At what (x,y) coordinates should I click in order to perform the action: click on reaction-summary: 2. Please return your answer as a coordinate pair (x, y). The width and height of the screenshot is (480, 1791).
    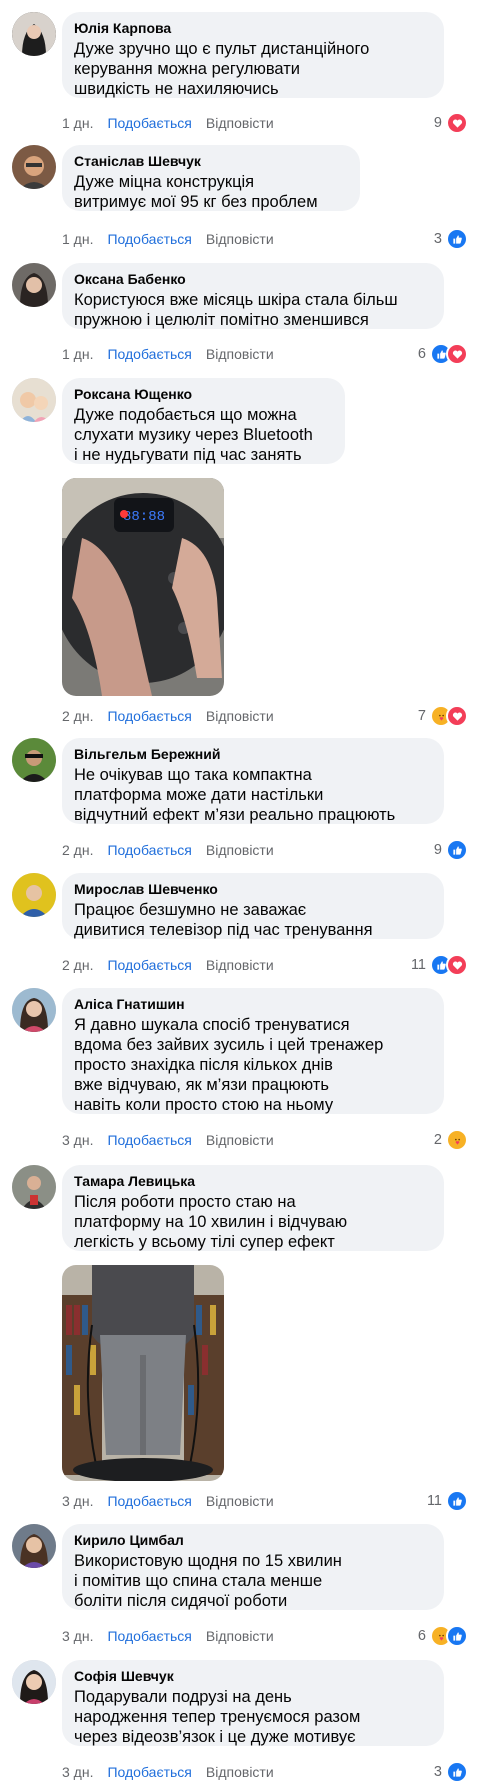
    Looking at the image, I should click on (451, 1140).